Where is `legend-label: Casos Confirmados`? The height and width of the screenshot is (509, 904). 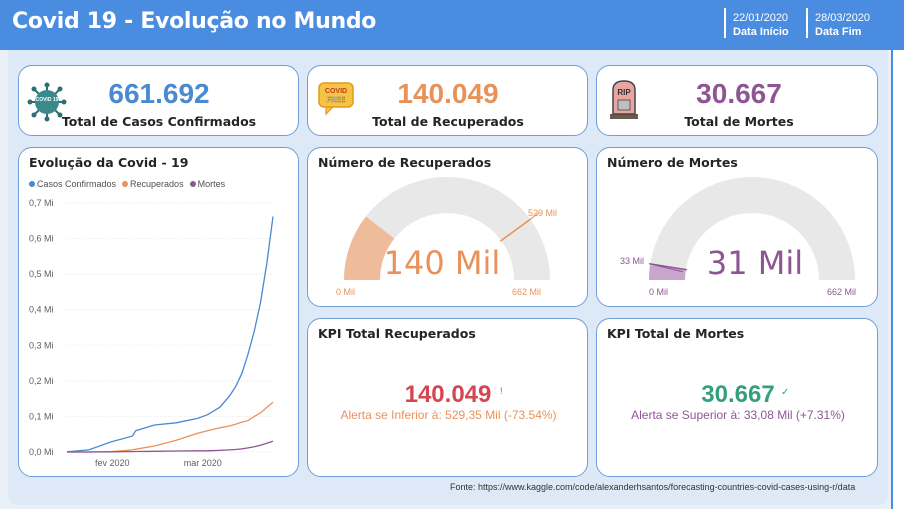 legend-label: Casos Confirmados is located at coordinates (77, 184).